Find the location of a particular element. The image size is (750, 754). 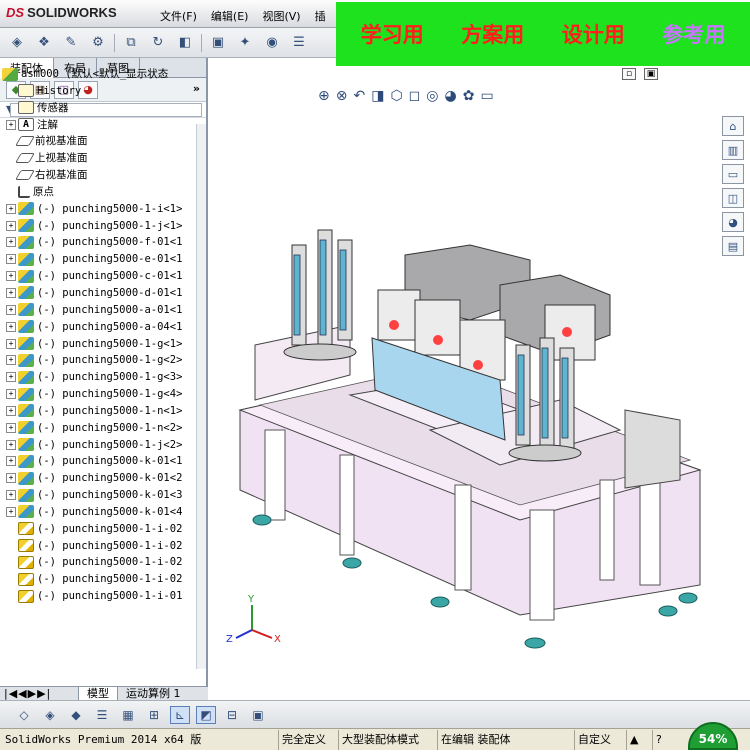

tree-part-node: + (-) punching5000-k-01<4 is located at coordinates (103, 512).